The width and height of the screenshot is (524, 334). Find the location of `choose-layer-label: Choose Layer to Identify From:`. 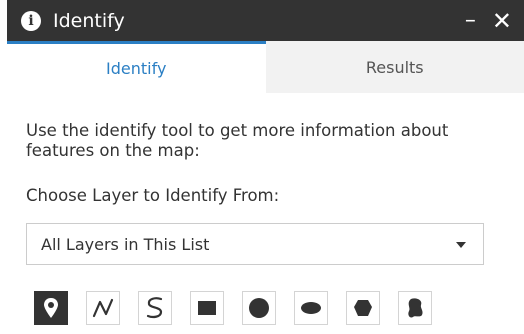

choose-layer-label: Choose Layer to Identify From: is located at coordinates (153, 195).